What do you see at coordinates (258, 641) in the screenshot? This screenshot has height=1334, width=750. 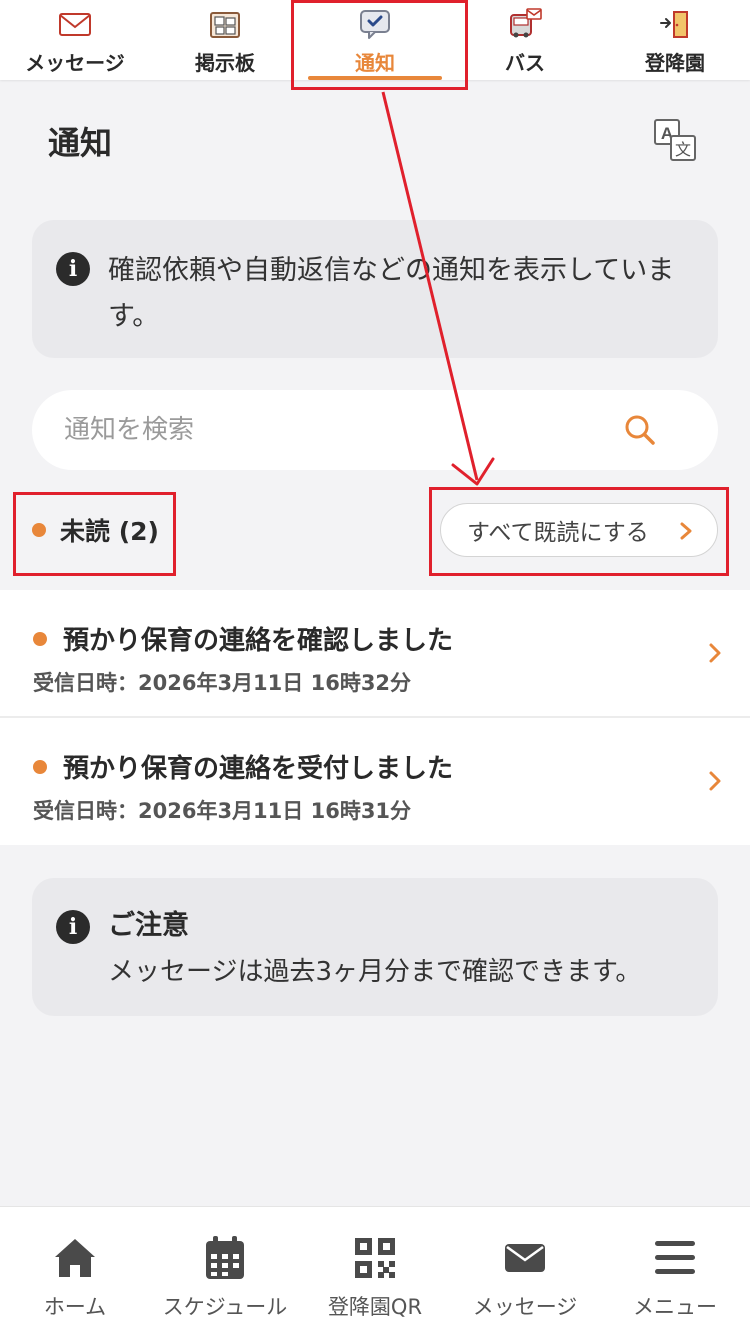 I see `notification-title: 預かり保育の連絡を確認しました` at bounding box center [258, 641].